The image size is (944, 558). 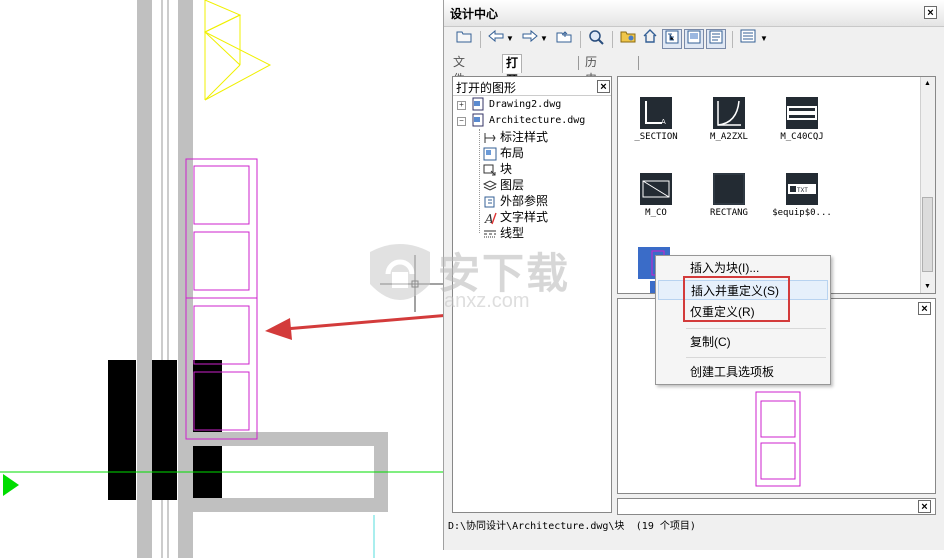 What do you see at coordinates (486, 88) in the screenshot?
I see `tree-header: 打开的图形` at bounding box center [486, 88].